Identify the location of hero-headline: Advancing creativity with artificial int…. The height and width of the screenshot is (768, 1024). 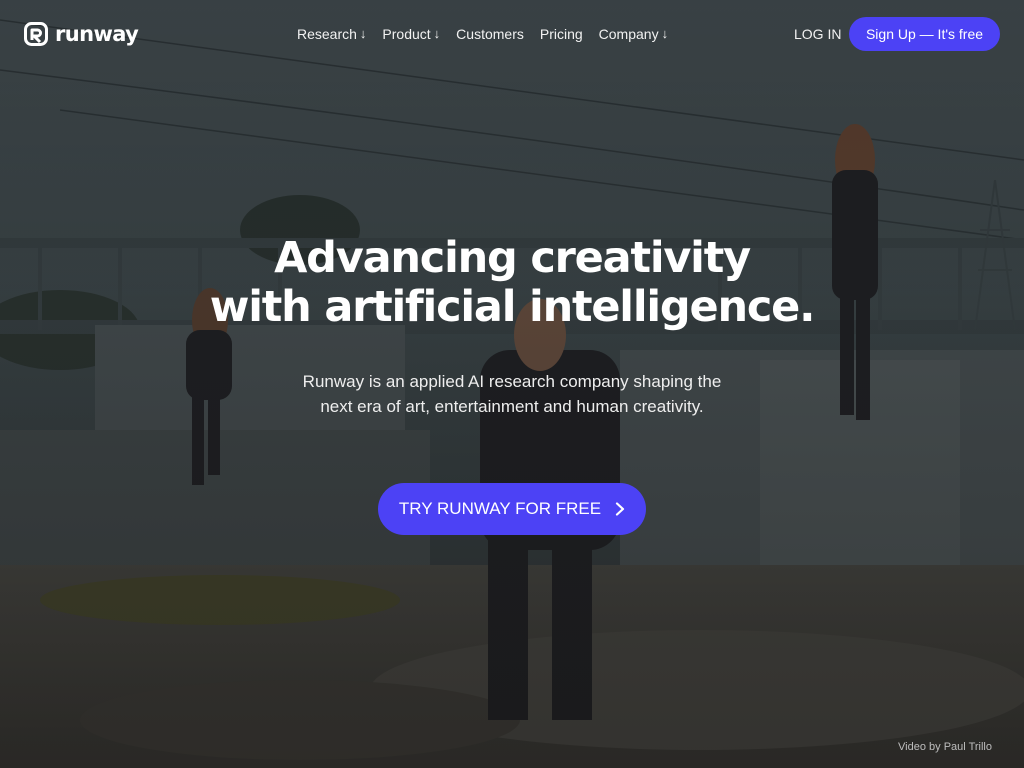
(512, 283).